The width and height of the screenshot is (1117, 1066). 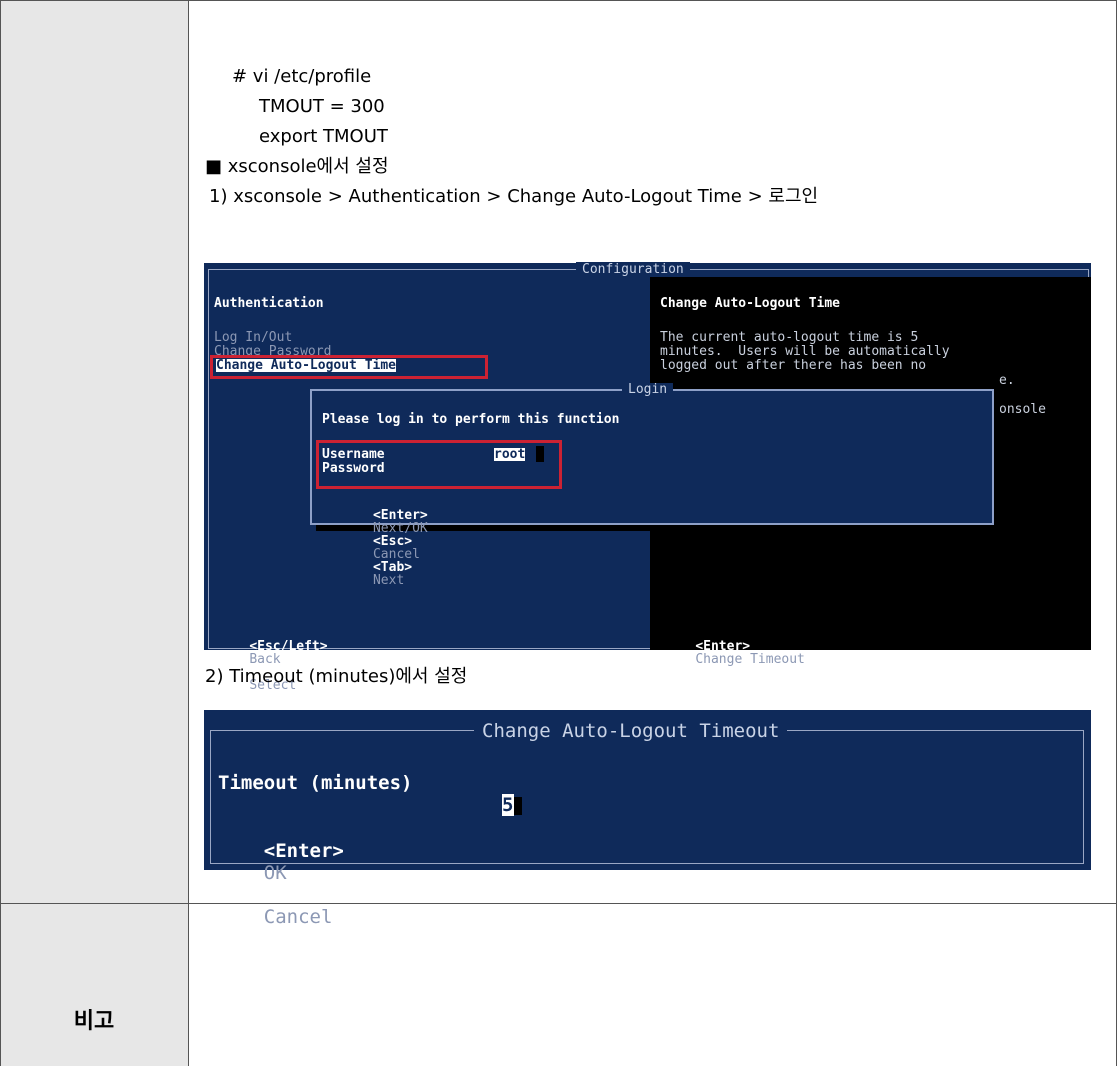 What do you see at coordinates (297, 166) in the screenshot?
I see `bullet-heading: ■ xsconsole에서 설정` at bounding box center [297, 166].